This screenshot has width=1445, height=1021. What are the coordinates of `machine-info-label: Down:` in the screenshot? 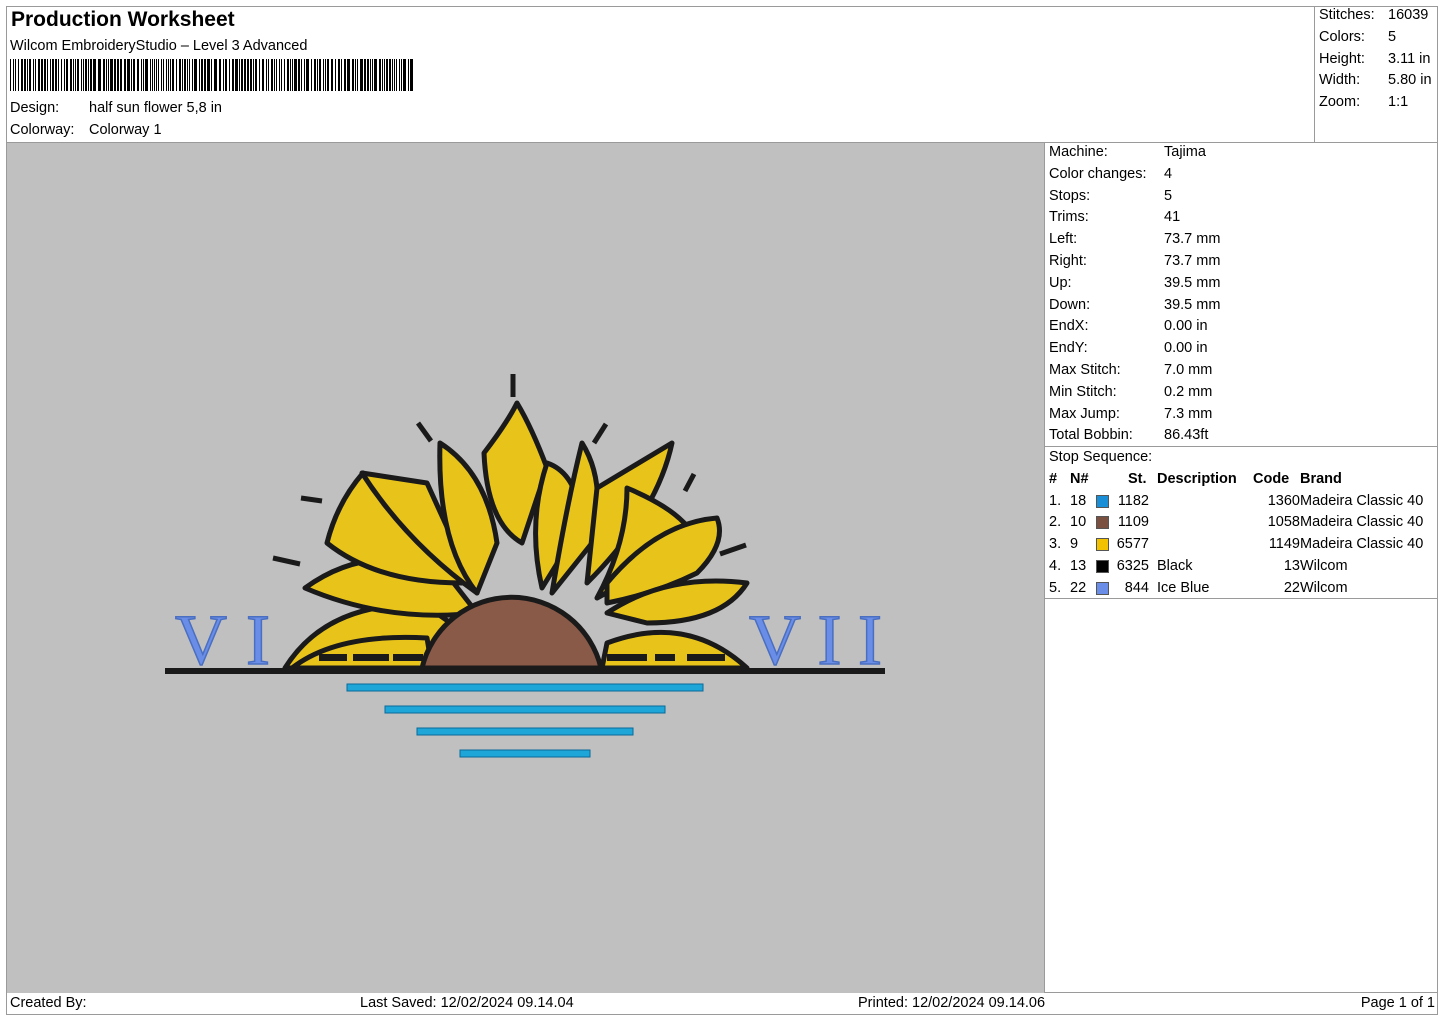 It's located at (1070, 304).